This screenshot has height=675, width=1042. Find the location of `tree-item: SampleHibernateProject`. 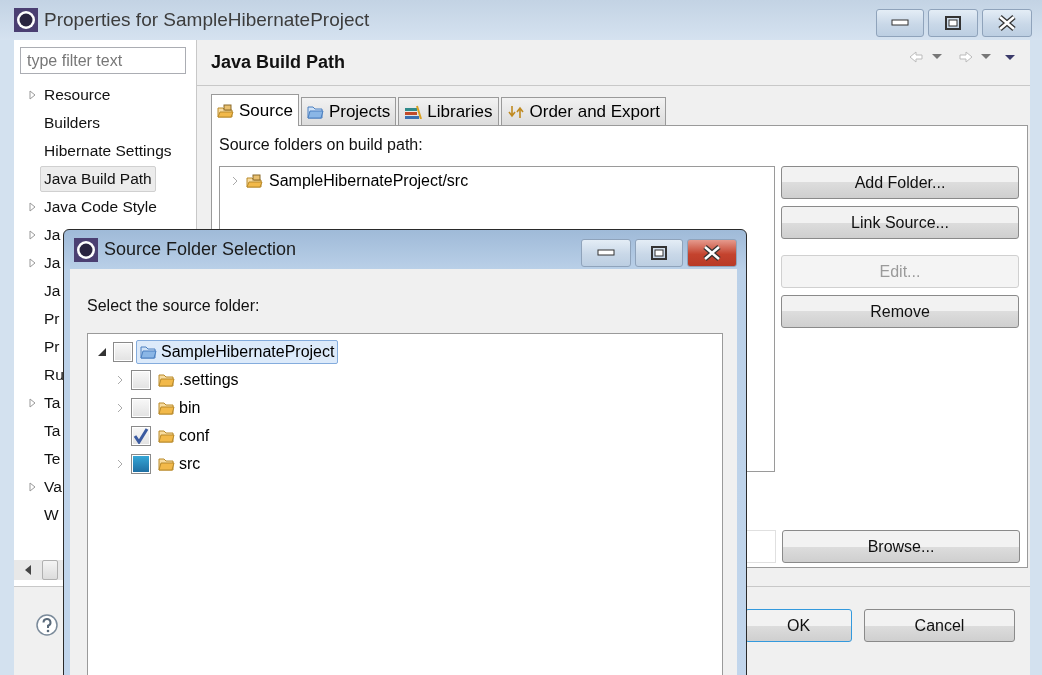

tree-item: SampleHibernateProject is located at coordinates (237, 352).